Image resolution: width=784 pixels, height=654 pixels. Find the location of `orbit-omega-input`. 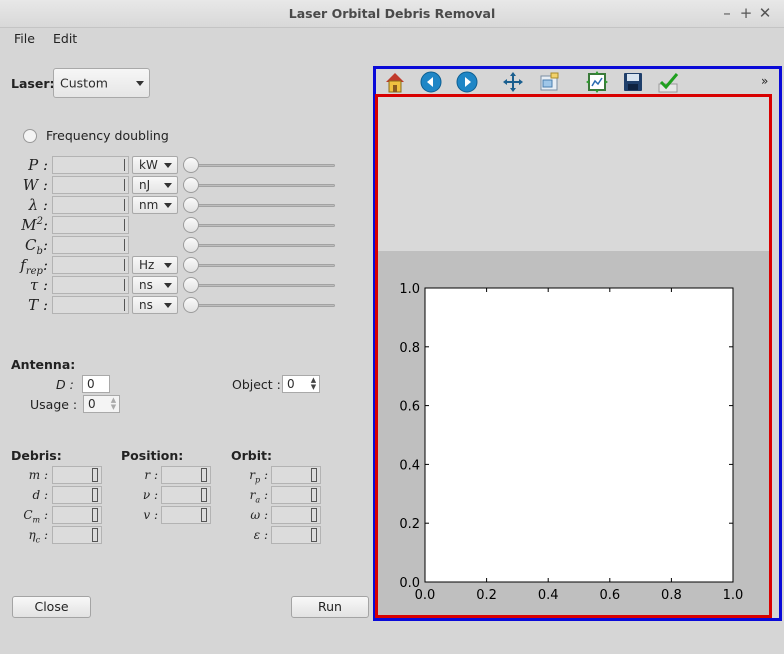

orbit-omega-input is located at coordinates (296, 515).